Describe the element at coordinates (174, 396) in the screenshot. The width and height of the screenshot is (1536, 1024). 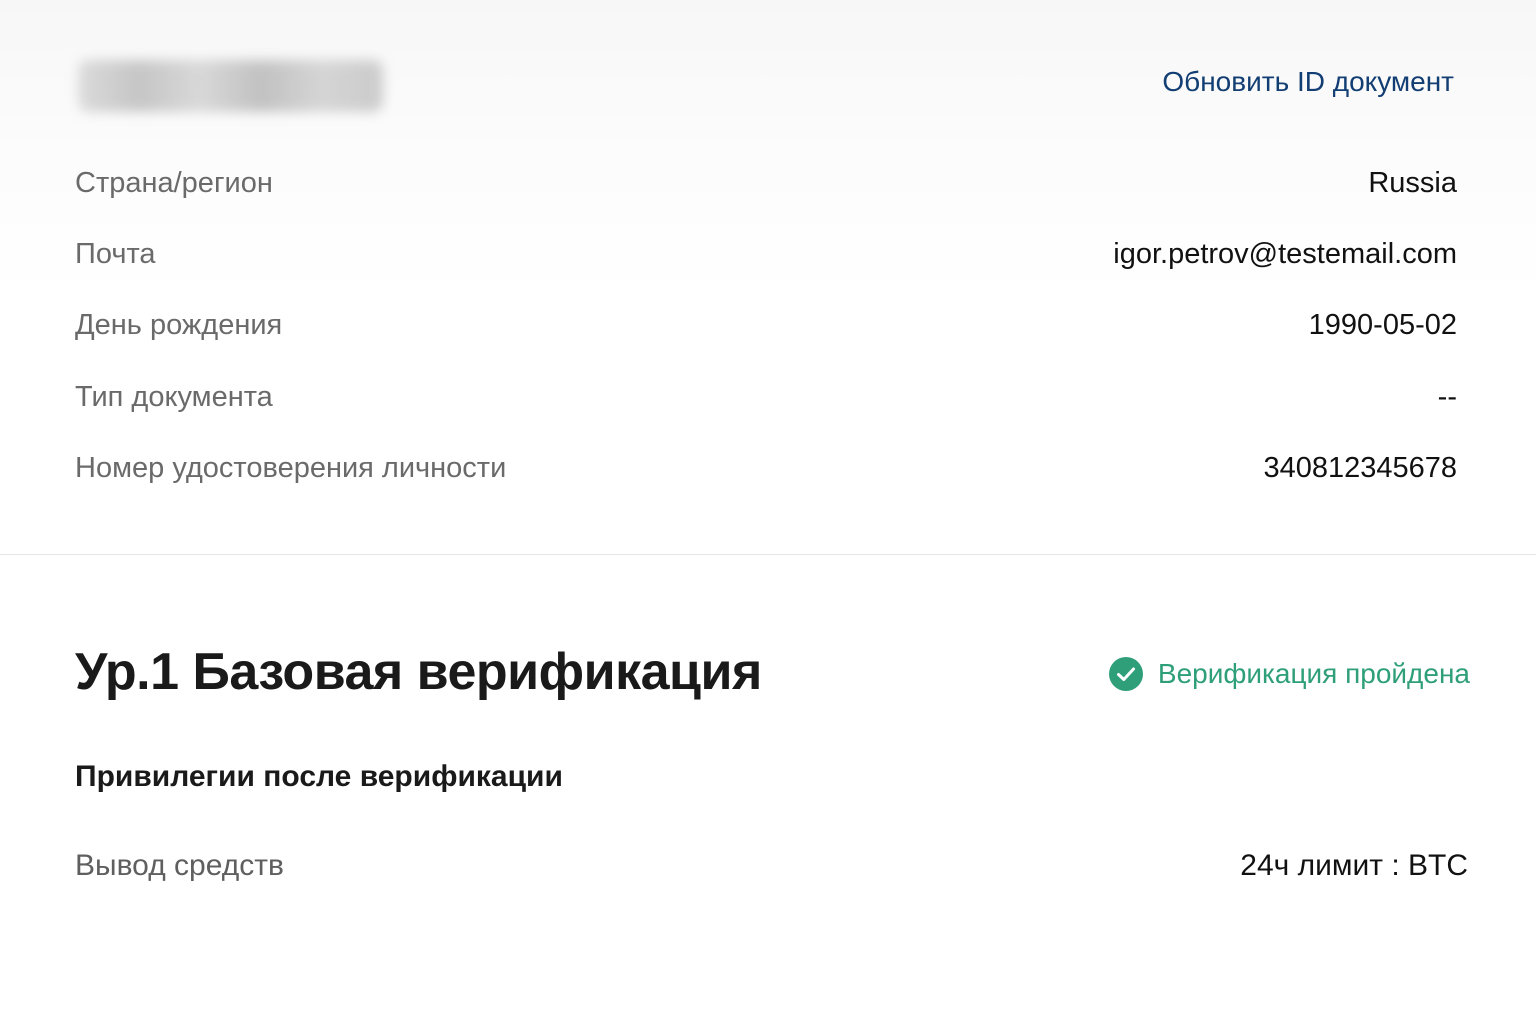
I see `document-type-label: Тип документа` at that location.